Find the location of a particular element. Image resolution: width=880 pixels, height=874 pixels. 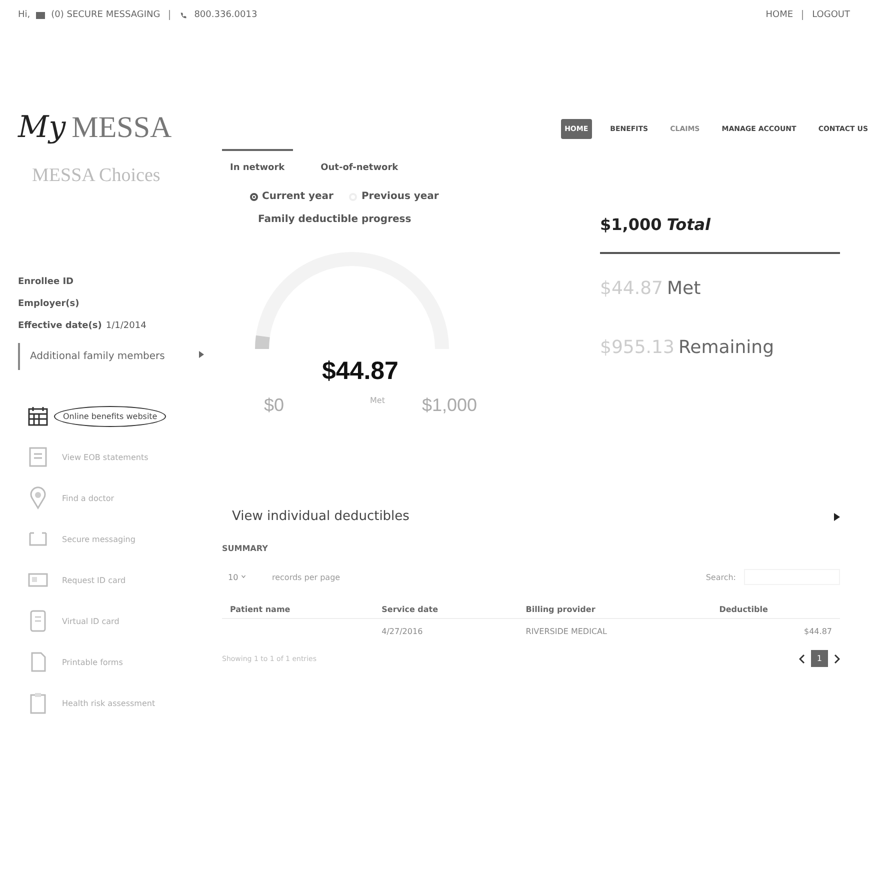

total-label: Total is located at coordinates (688, 224).